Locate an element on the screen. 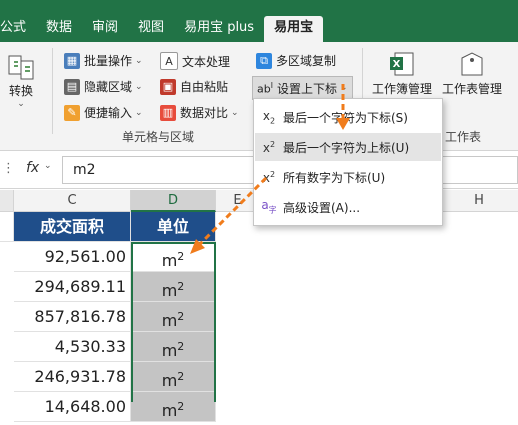 The height and width of the screenshot is (425, 518). table-row-area-1: 92,561.00 is located at coordinates (72, 257).